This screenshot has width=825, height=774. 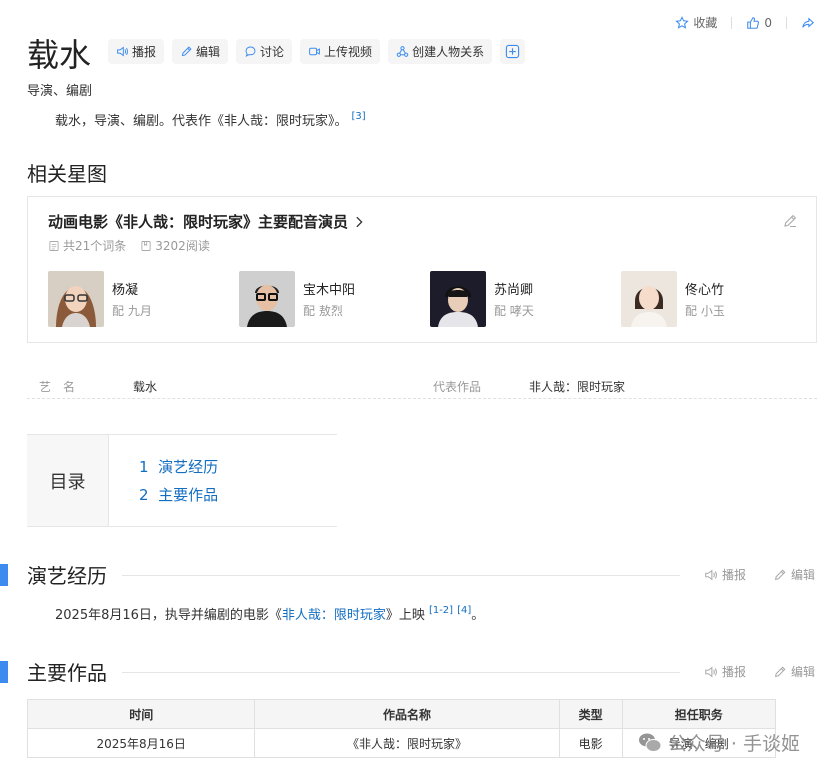 What do you see at coordinates (808, 23) in the screenshot?
I see `share-button` at bounding box center [808, 23].